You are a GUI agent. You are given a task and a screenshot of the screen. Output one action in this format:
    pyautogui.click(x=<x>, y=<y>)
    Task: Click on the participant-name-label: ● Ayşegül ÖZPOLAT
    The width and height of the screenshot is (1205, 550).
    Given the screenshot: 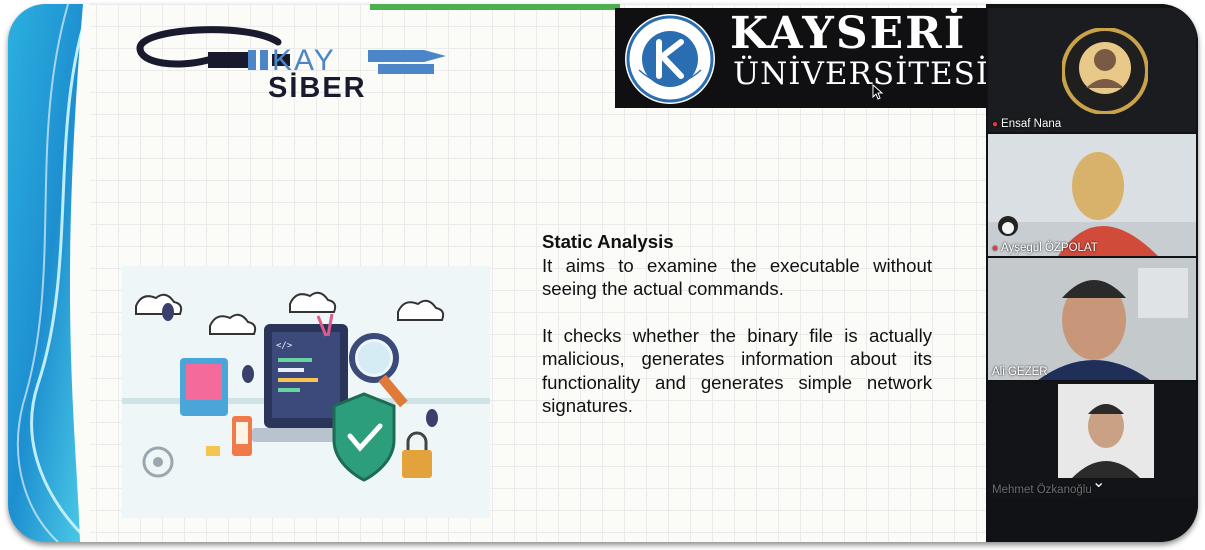 What is the action you would take?
    pyautogui.click(x=1045, y=248)
    